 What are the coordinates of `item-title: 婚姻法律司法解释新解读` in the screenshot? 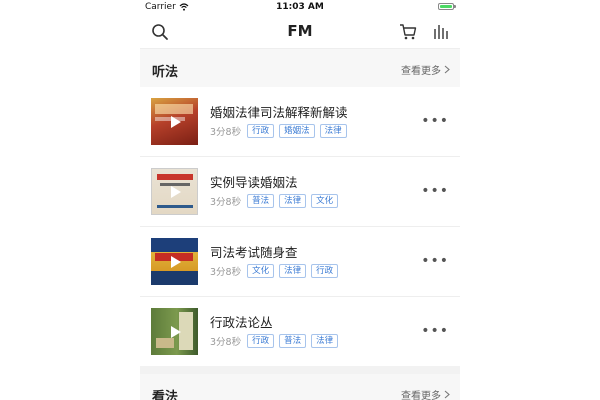 It's located at (279, 112).